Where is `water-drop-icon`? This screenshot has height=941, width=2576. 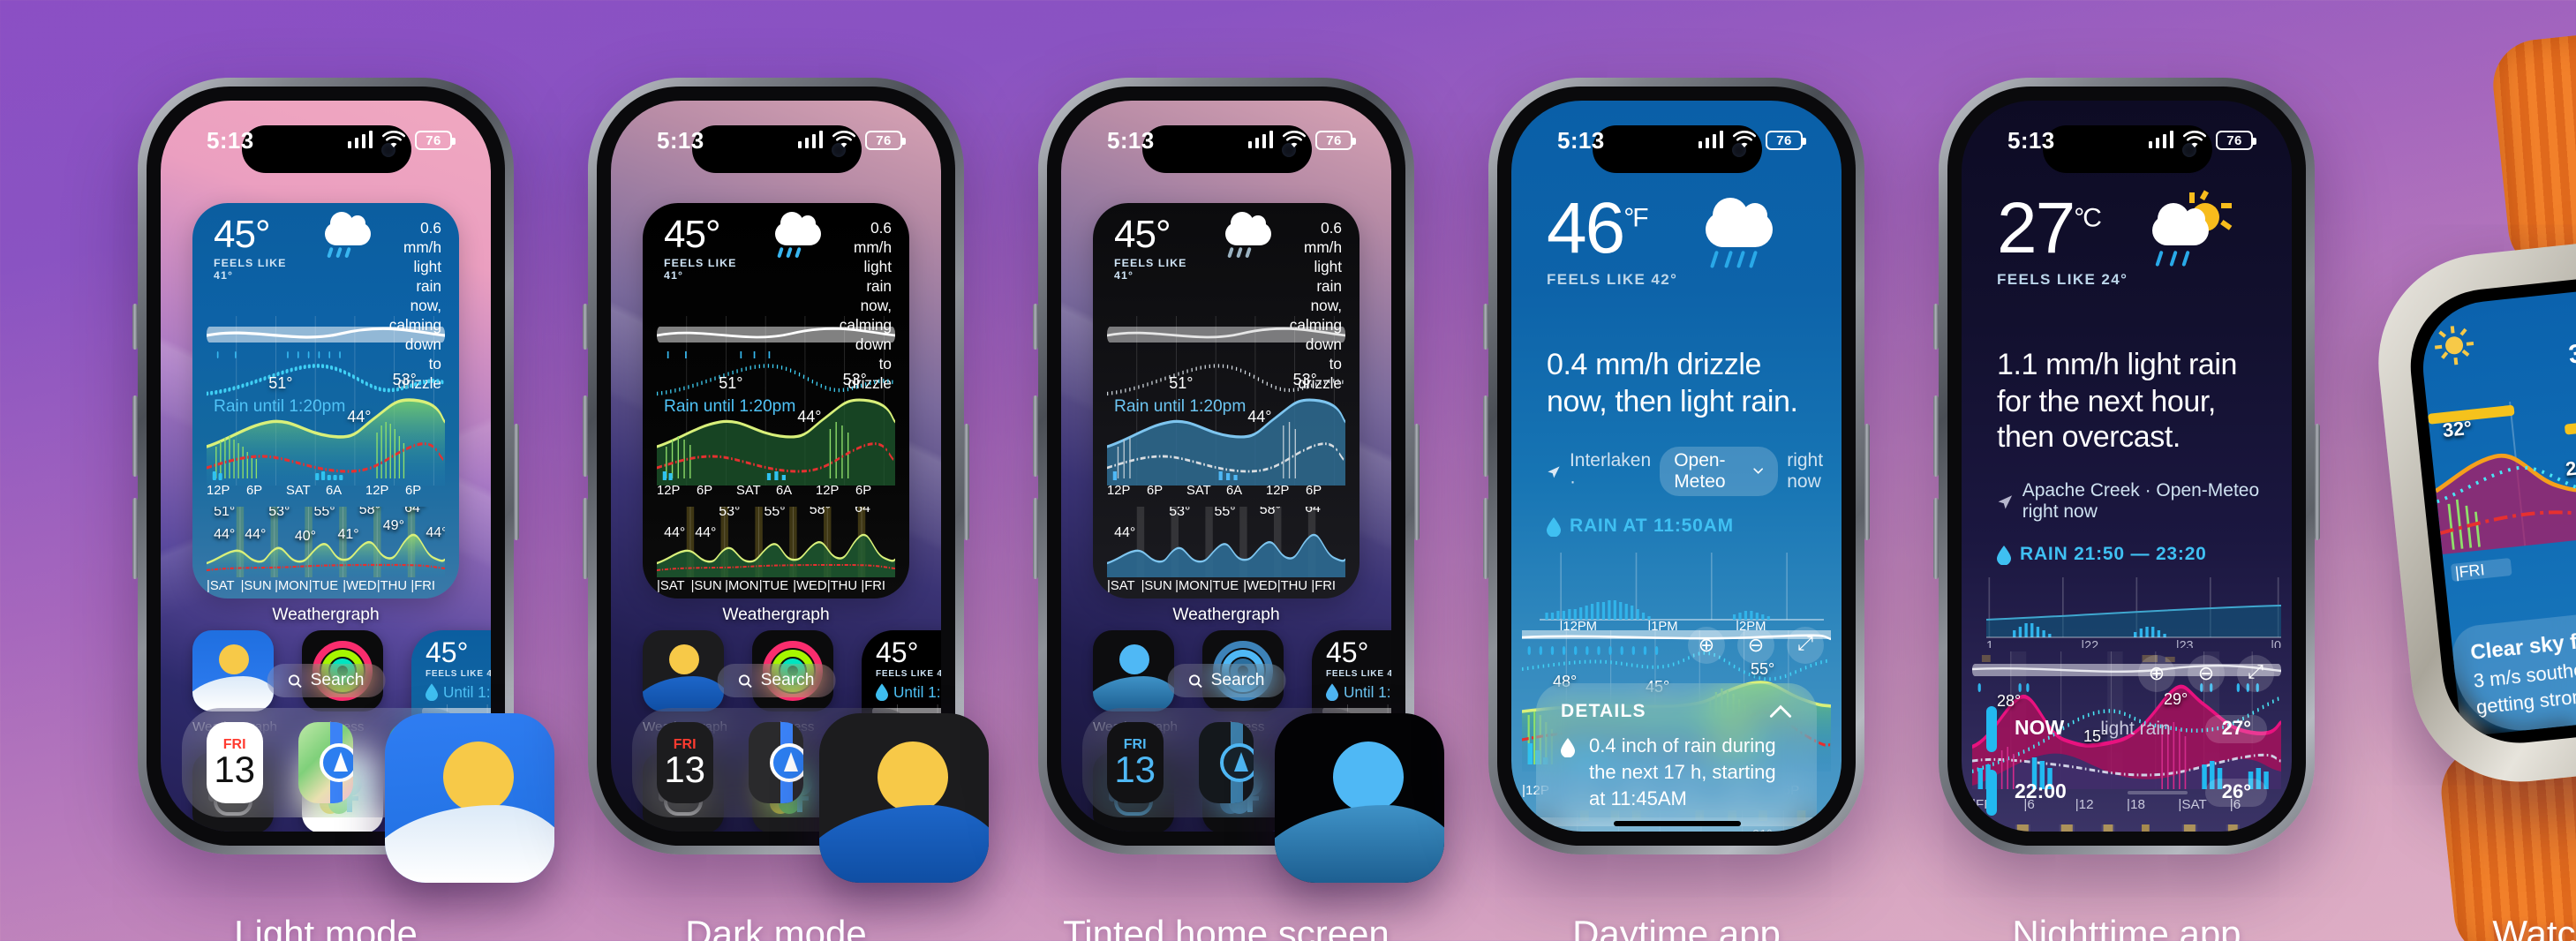 water-drop-icon is located at coordinates (2004, 555).